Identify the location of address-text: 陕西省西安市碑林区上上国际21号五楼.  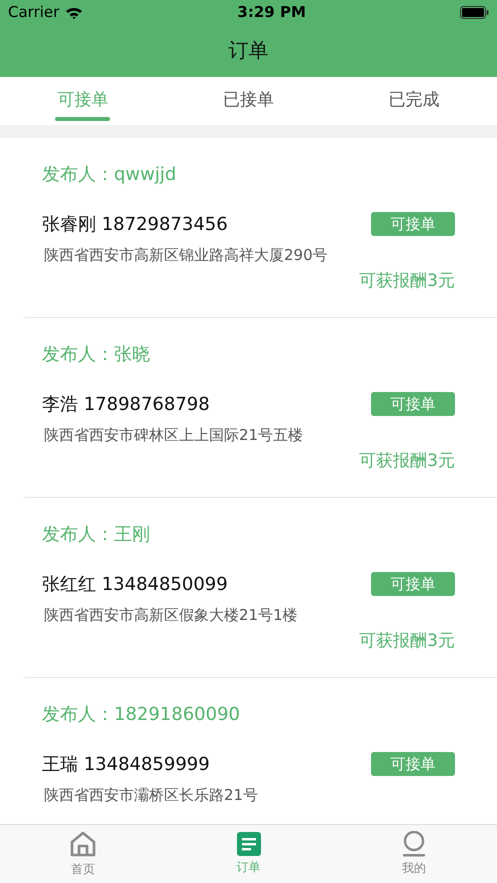
(174, 435).